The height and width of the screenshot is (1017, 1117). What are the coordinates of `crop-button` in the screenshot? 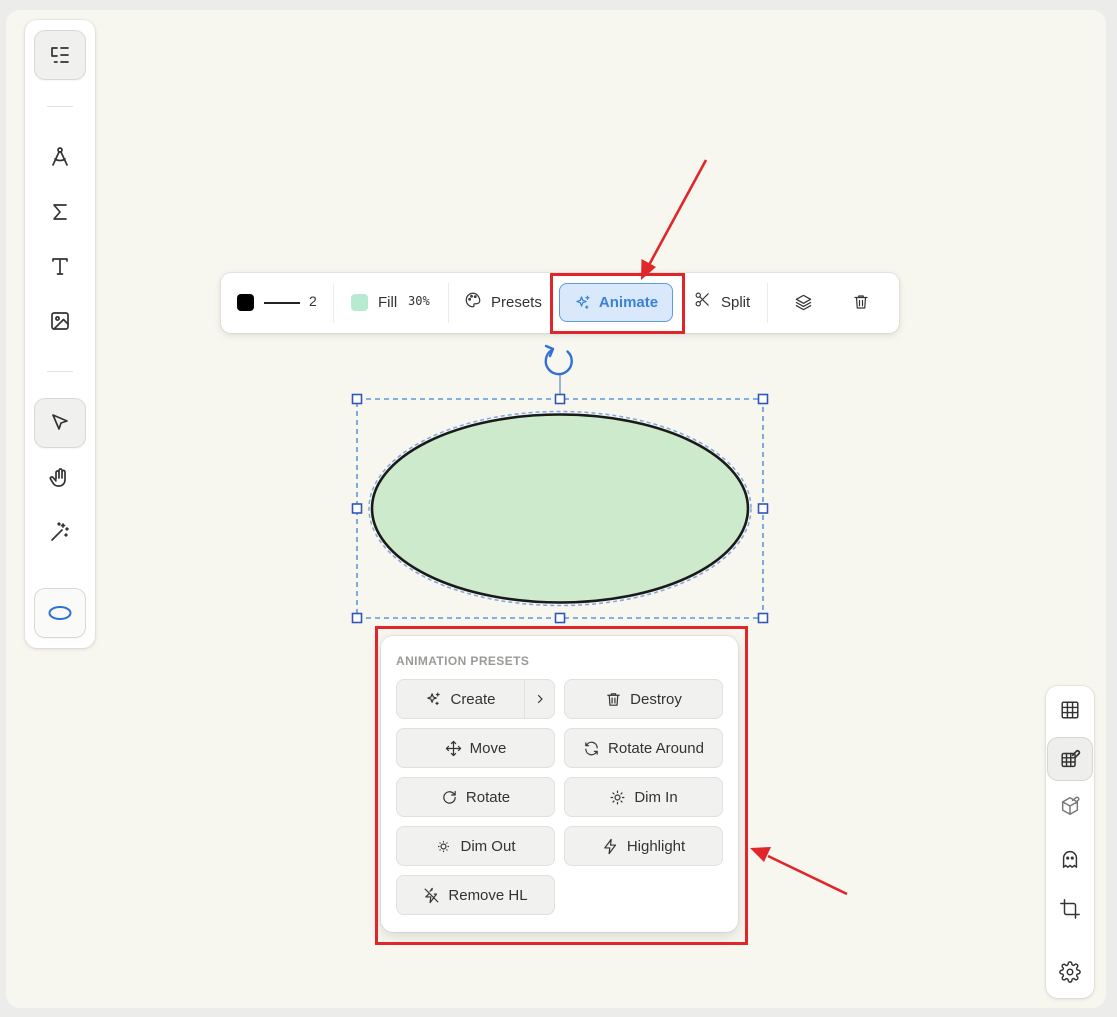 It's located at (1070, 909).